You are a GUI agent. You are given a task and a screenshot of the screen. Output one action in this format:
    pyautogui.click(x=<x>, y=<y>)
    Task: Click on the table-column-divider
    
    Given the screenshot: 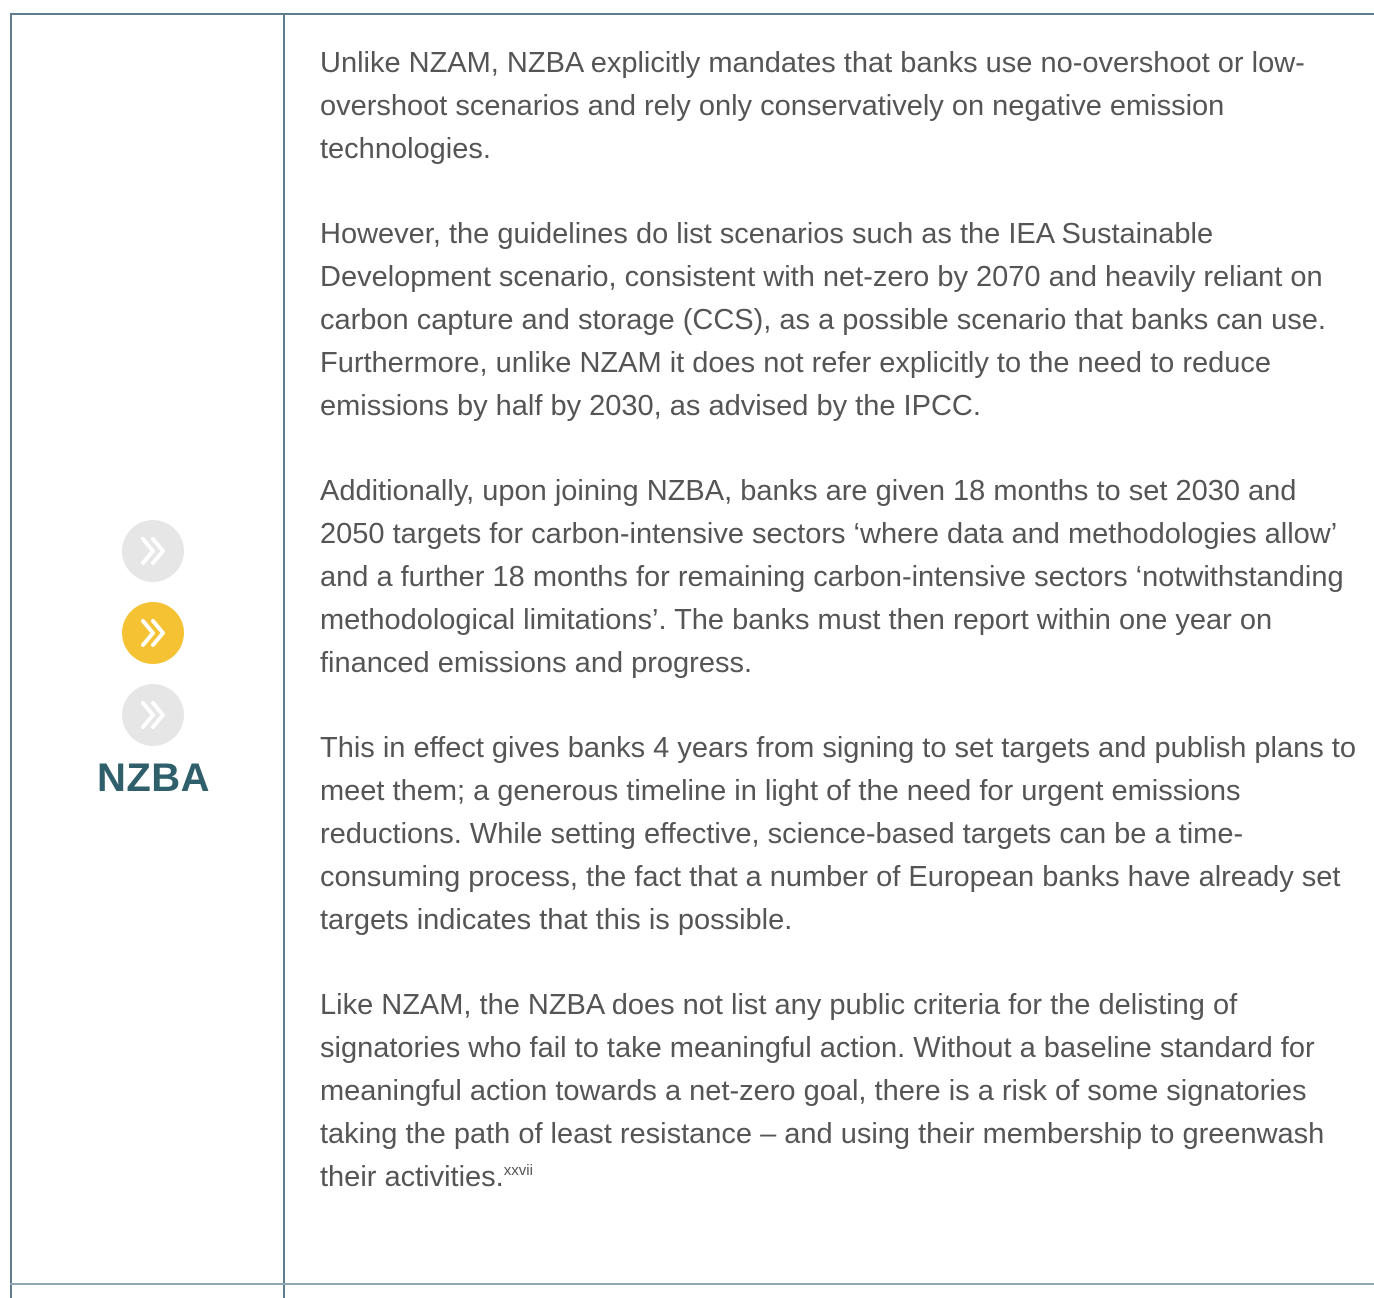 What is the action you would take?
    pyautogui.click(x=284, y=655)
    